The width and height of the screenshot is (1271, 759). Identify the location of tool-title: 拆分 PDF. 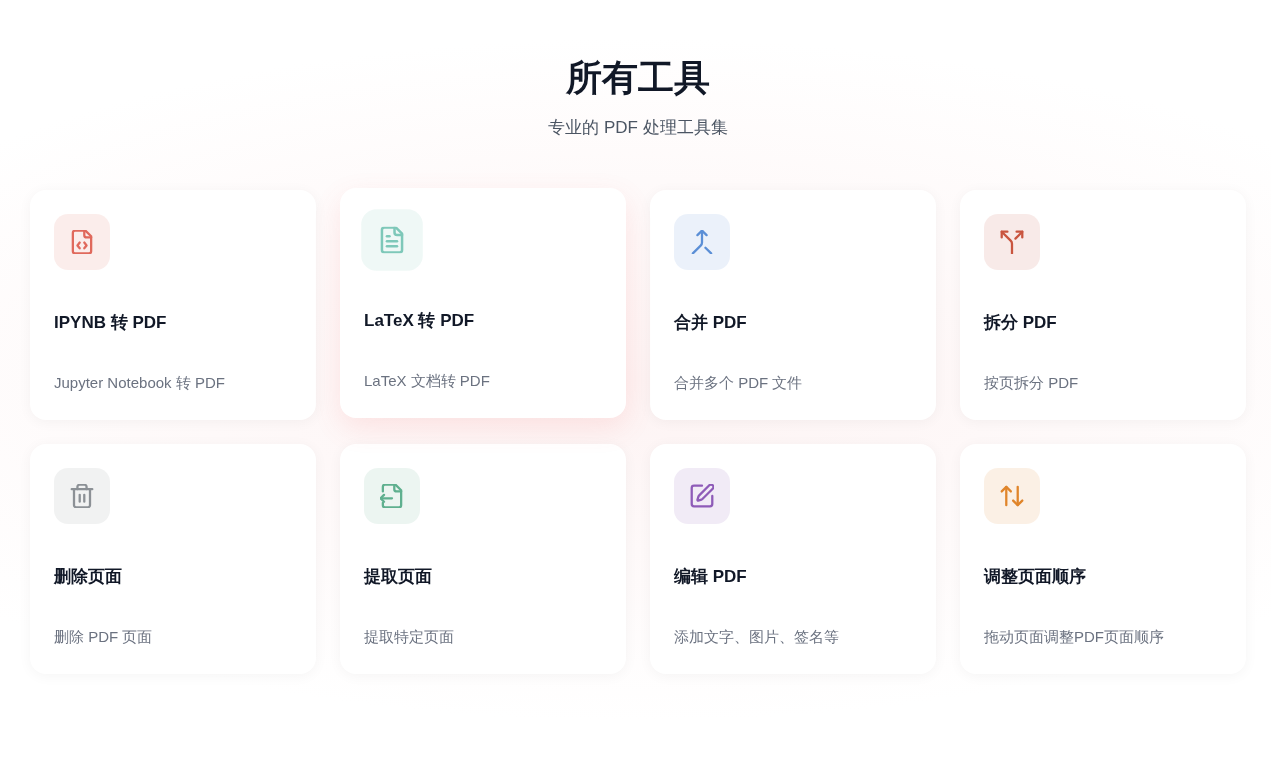
(1020, 323).